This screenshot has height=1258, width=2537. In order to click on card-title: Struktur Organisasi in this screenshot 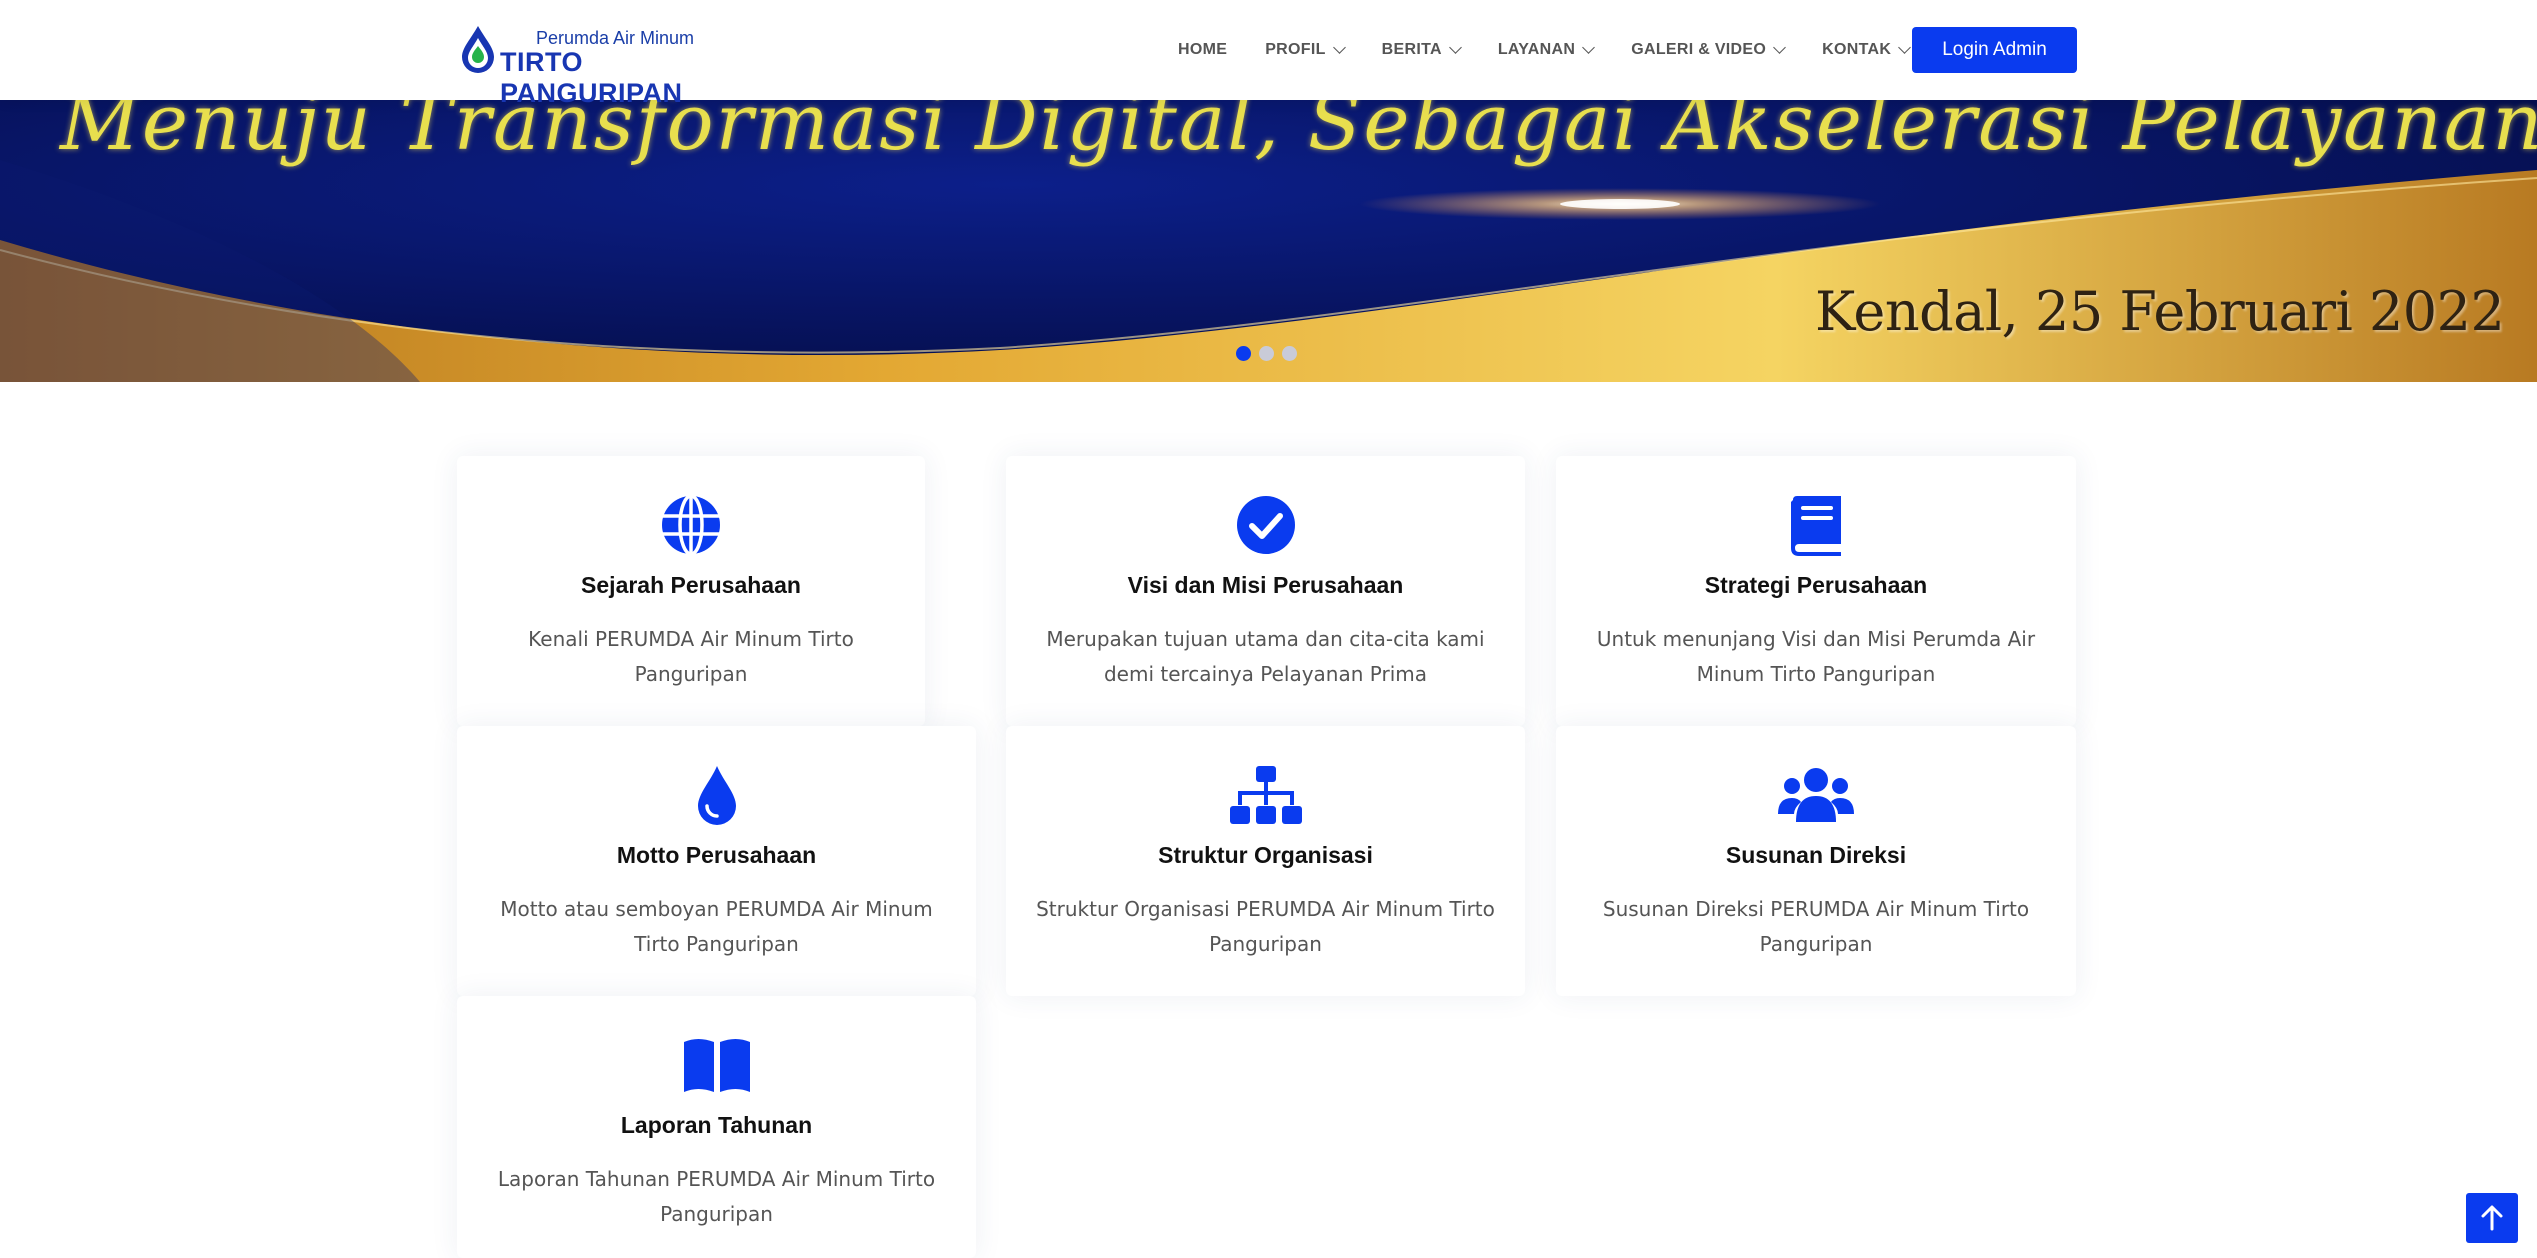, I will do `click(1265, 855)`.